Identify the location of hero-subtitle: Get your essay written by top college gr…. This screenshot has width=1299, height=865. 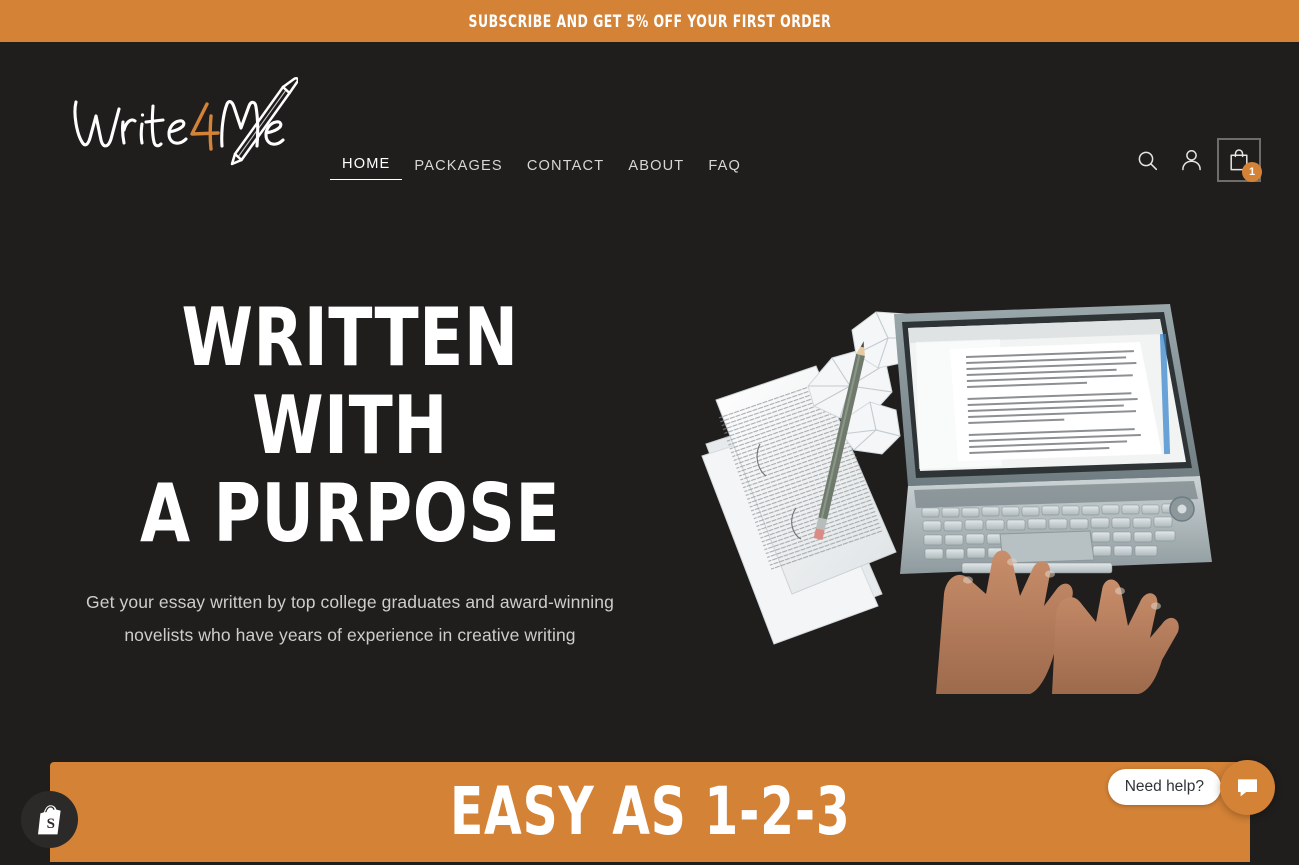
(350, 618).